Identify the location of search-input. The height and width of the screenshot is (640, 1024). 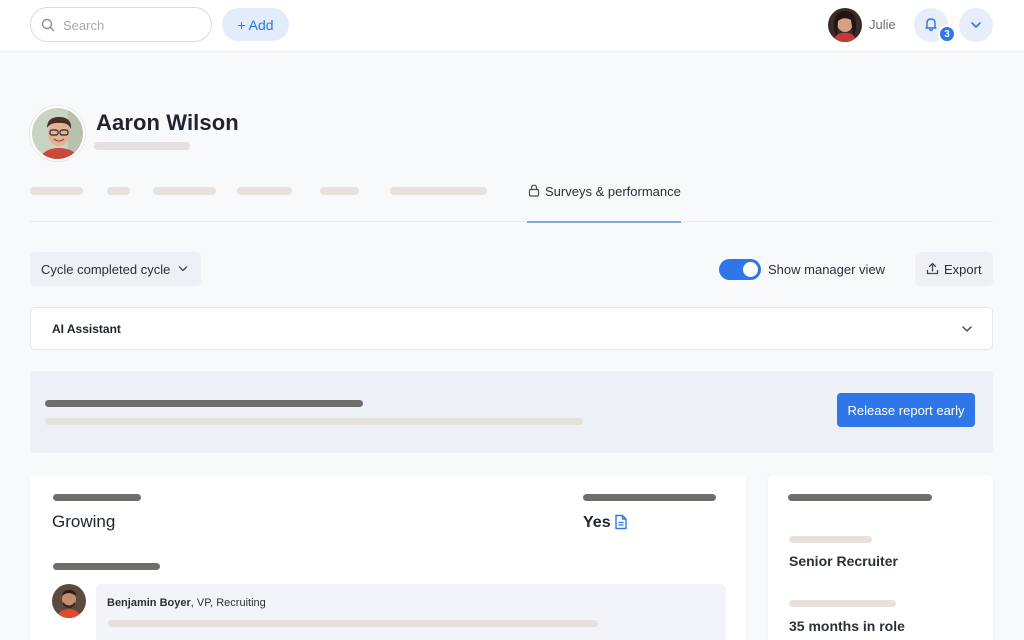
(133, 25).